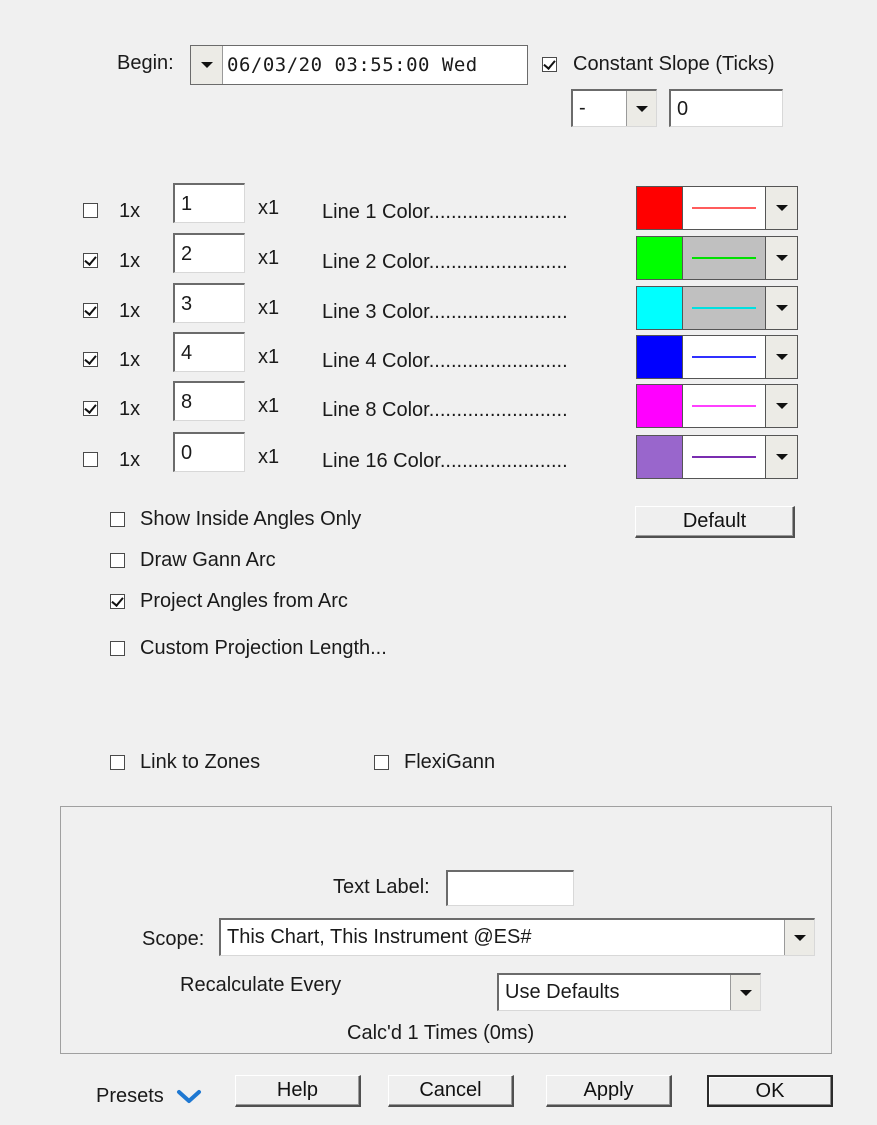  I want to click on text-label-label: Text Label:, so click(381, 887).